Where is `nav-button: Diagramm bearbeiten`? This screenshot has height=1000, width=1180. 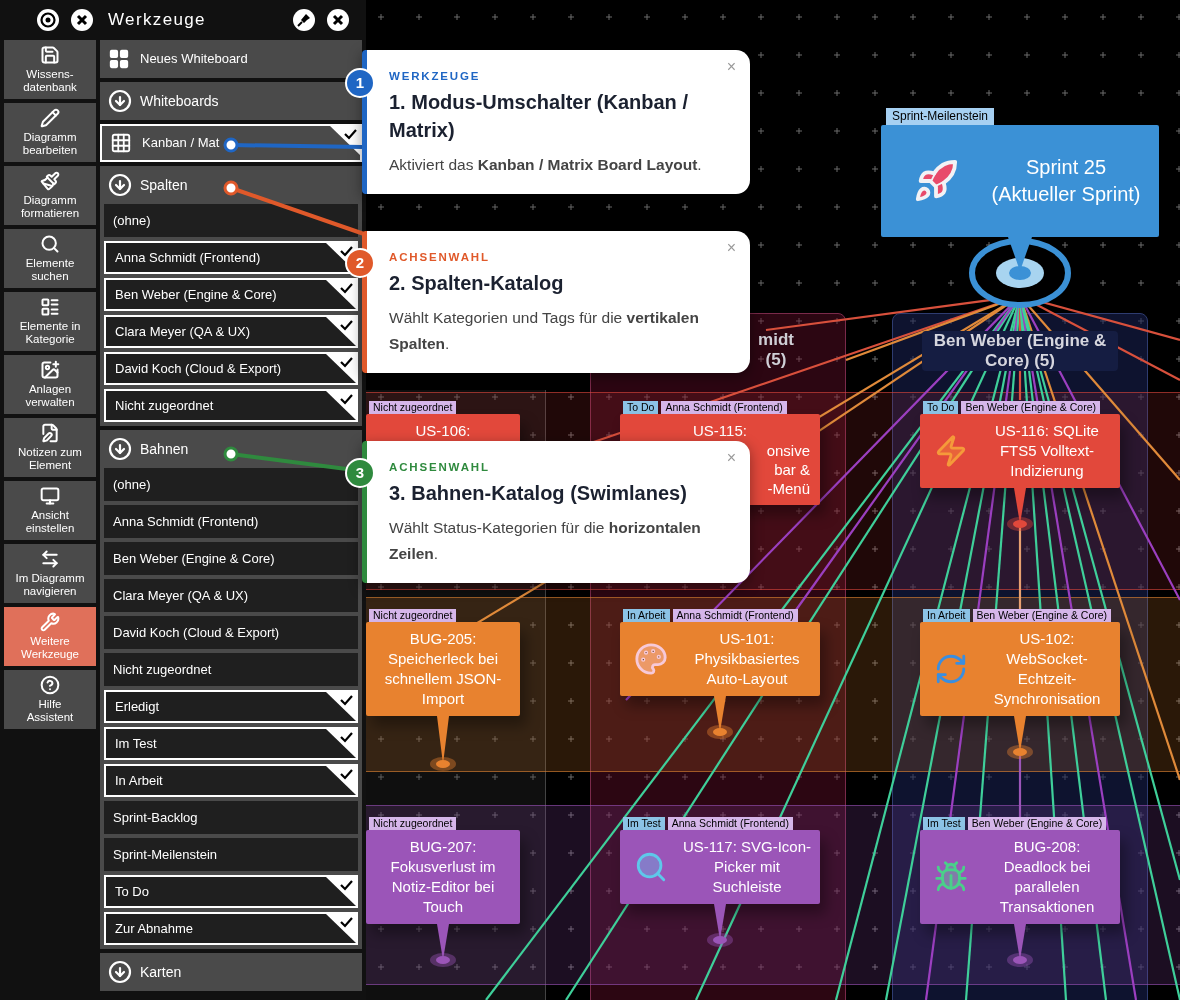 nav-button: Diagramm bearbeiten is located at coordinates (50, 132).